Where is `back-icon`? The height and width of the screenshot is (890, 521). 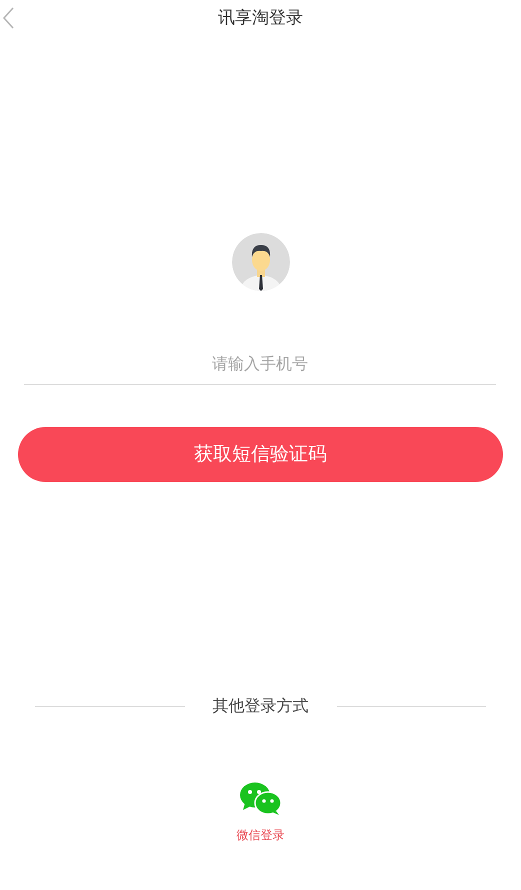 back-icon is located at coordinates (8, 18).